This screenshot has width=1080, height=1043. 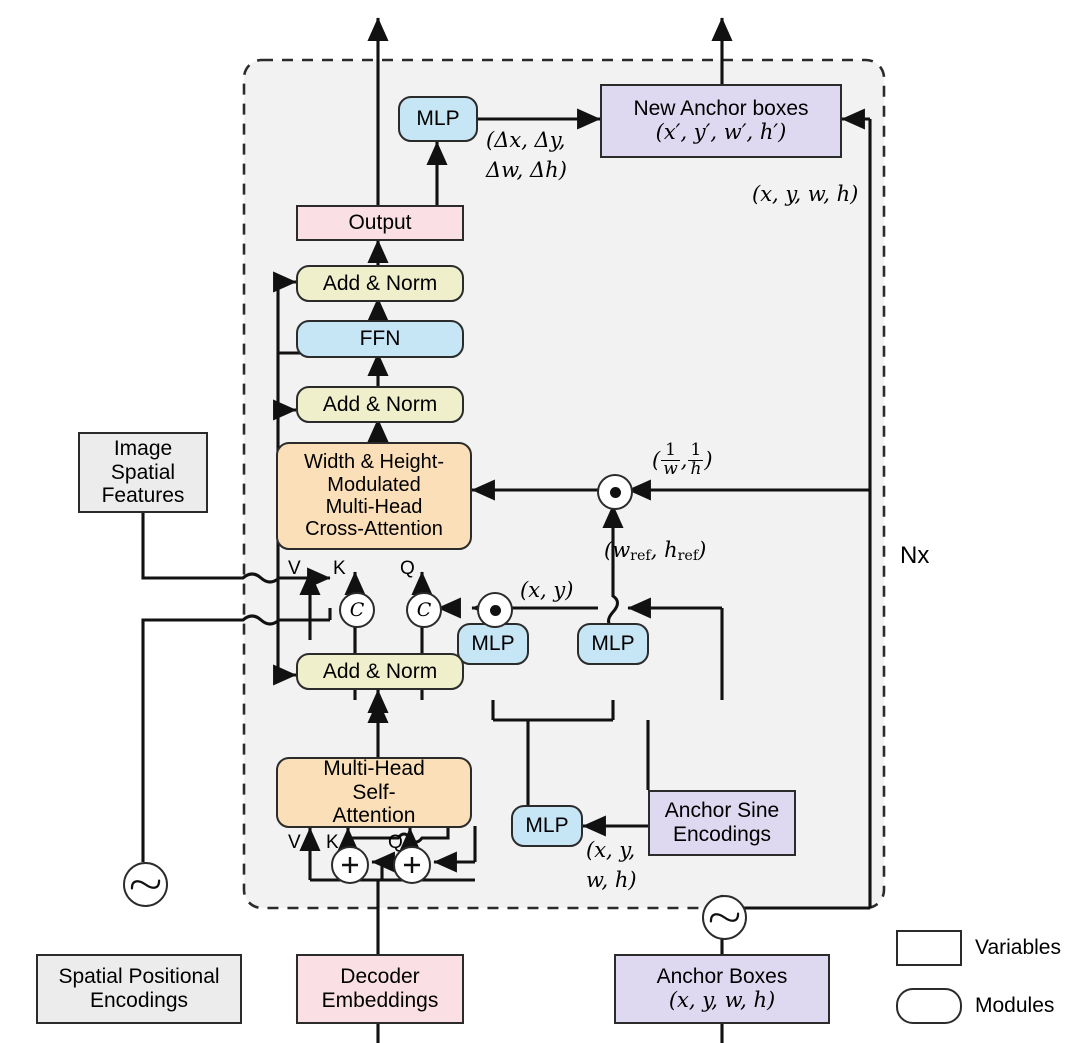 I want to click on sine-anchor-icon, so click(x=724, y=917).